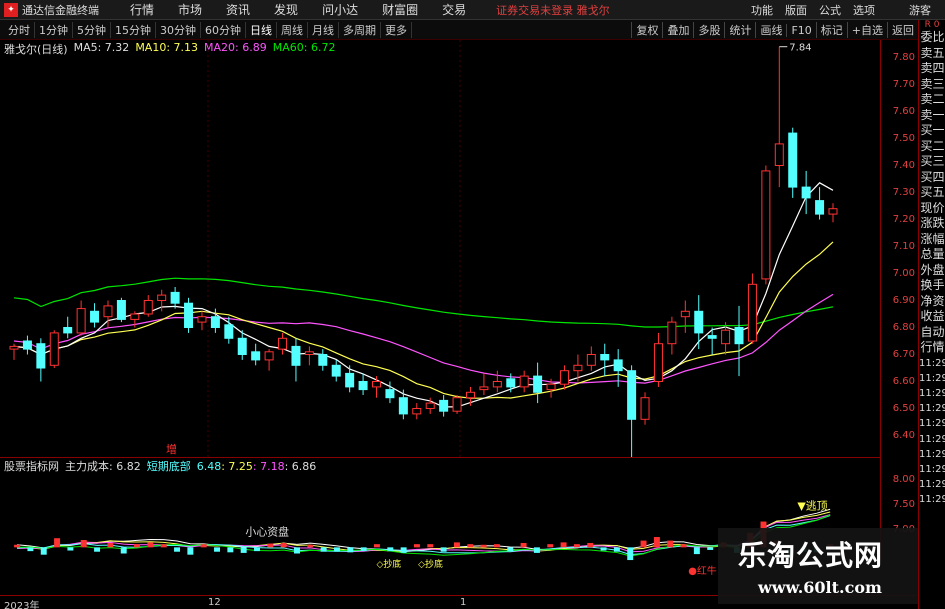 Image resolution: width=945 pixels, height=609 pixels. I want to click on menu-item-wenxiaoda: 问小达, so click(340, 9).